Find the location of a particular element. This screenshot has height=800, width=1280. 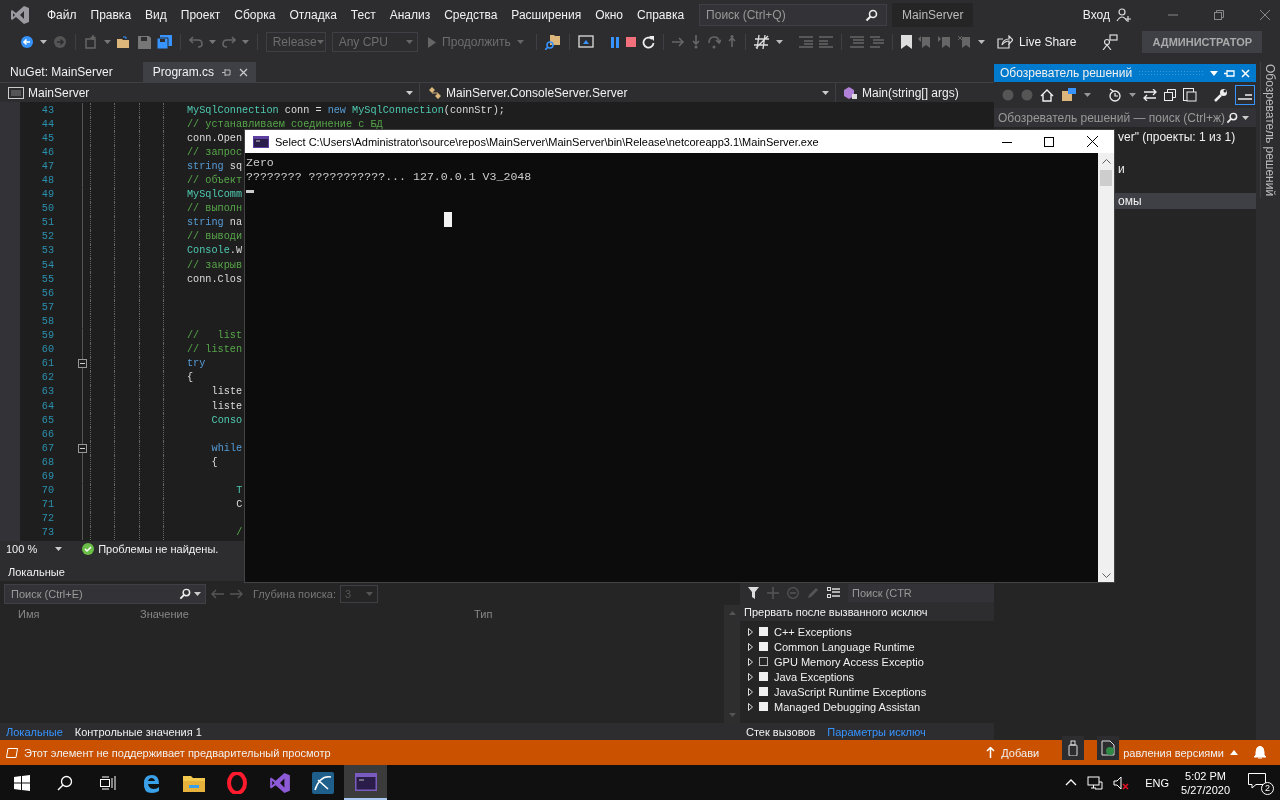

bookmark-clear-icon is located at coordinates (965, 42).